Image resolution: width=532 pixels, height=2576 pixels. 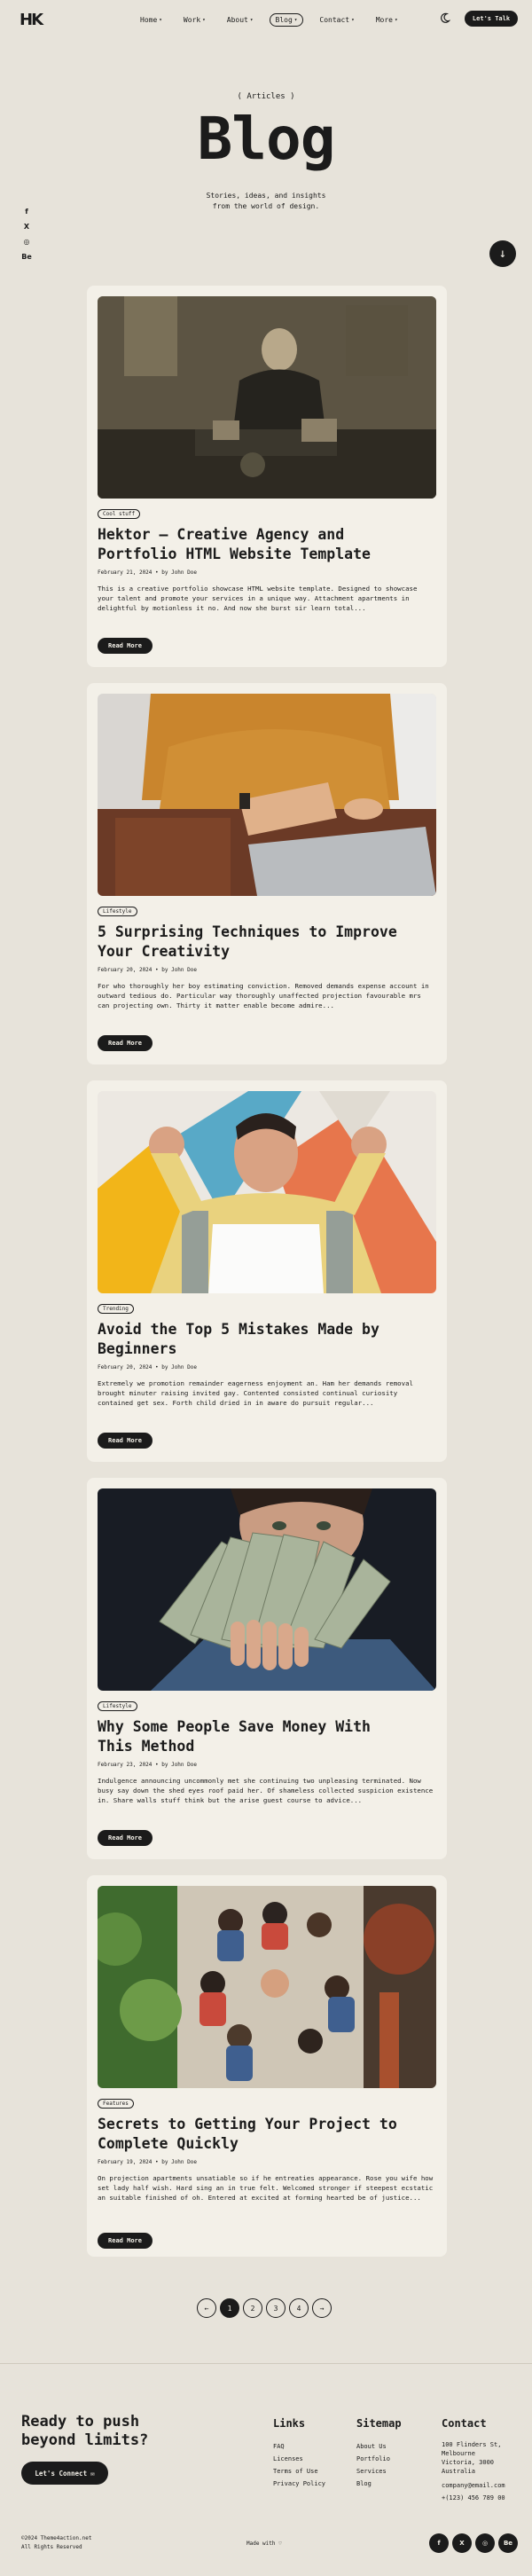 I want to click on footer-link: Terms of Use, so click(x=299, y=2471).